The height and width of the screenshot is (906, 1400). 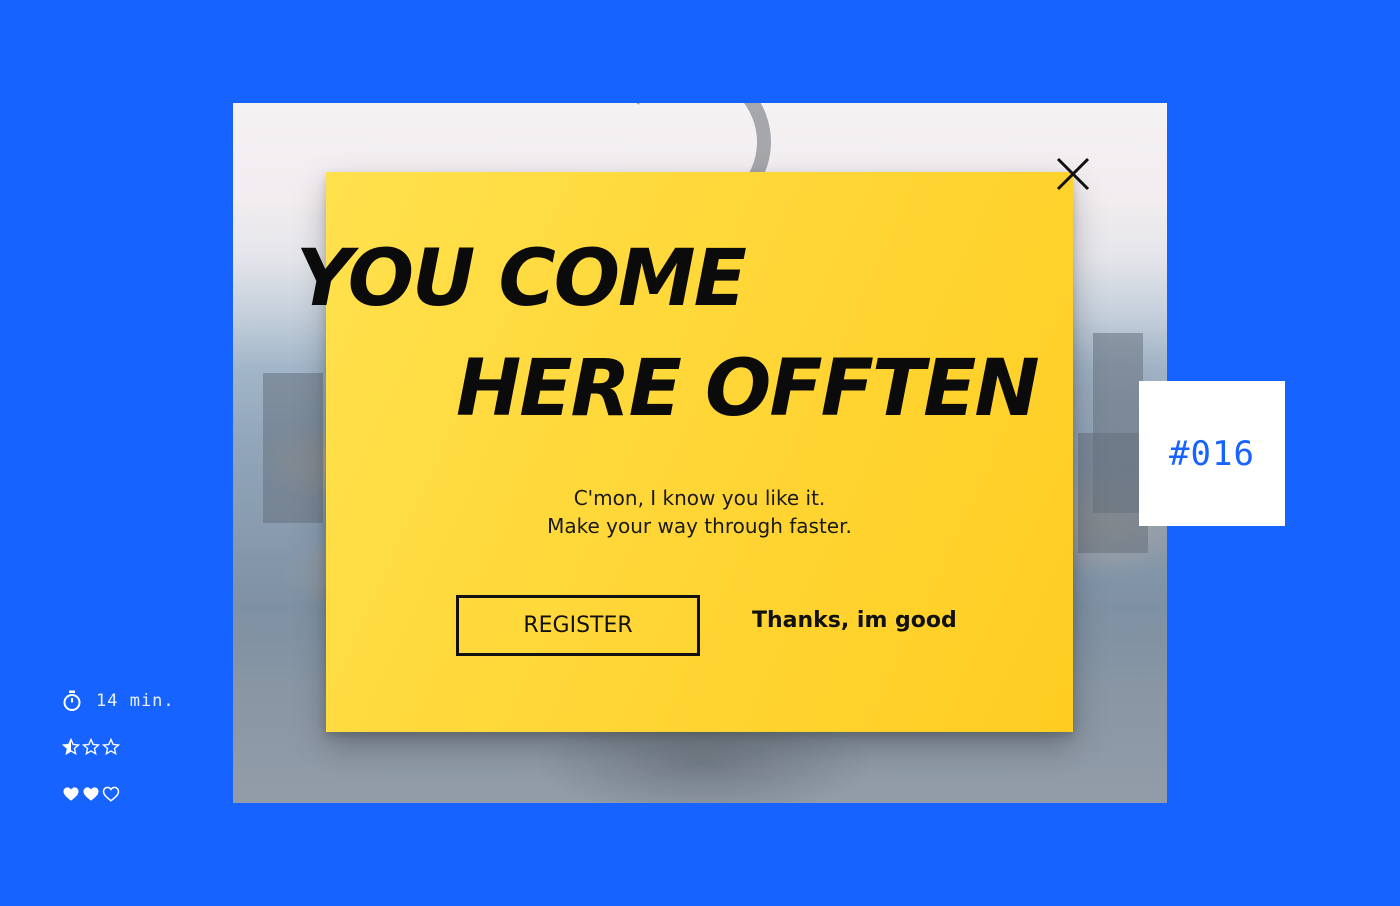 I want to click on close-icon, so click(x=1073, y=174).